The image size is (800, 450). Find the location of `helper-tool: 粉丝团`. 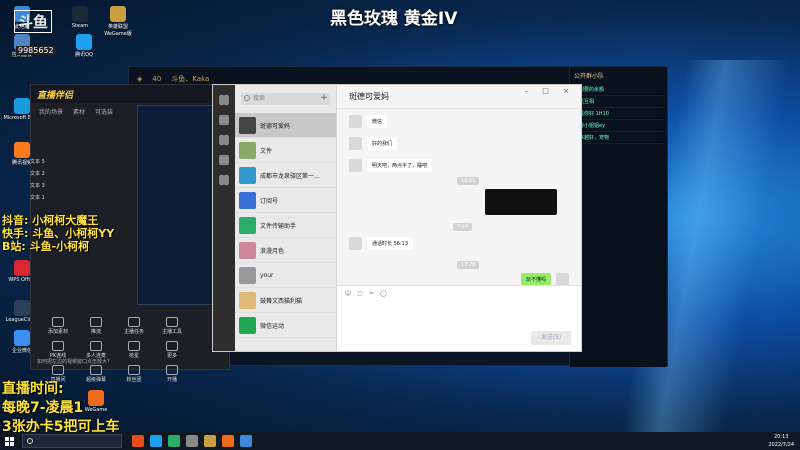

helper-tool: 粉丝团 is located at coordinates (134, 374).